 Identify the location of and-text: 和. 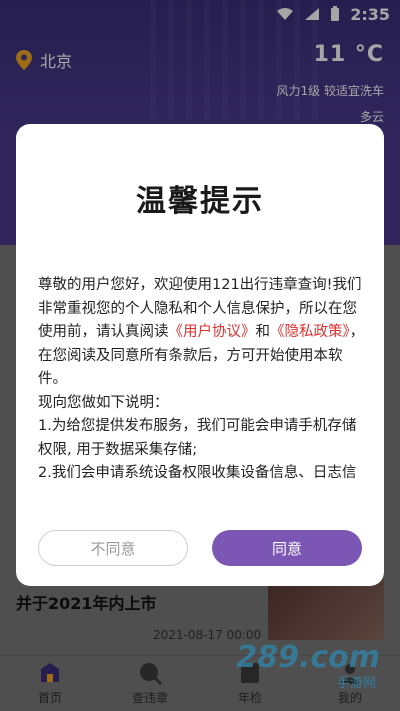
(263, 332).